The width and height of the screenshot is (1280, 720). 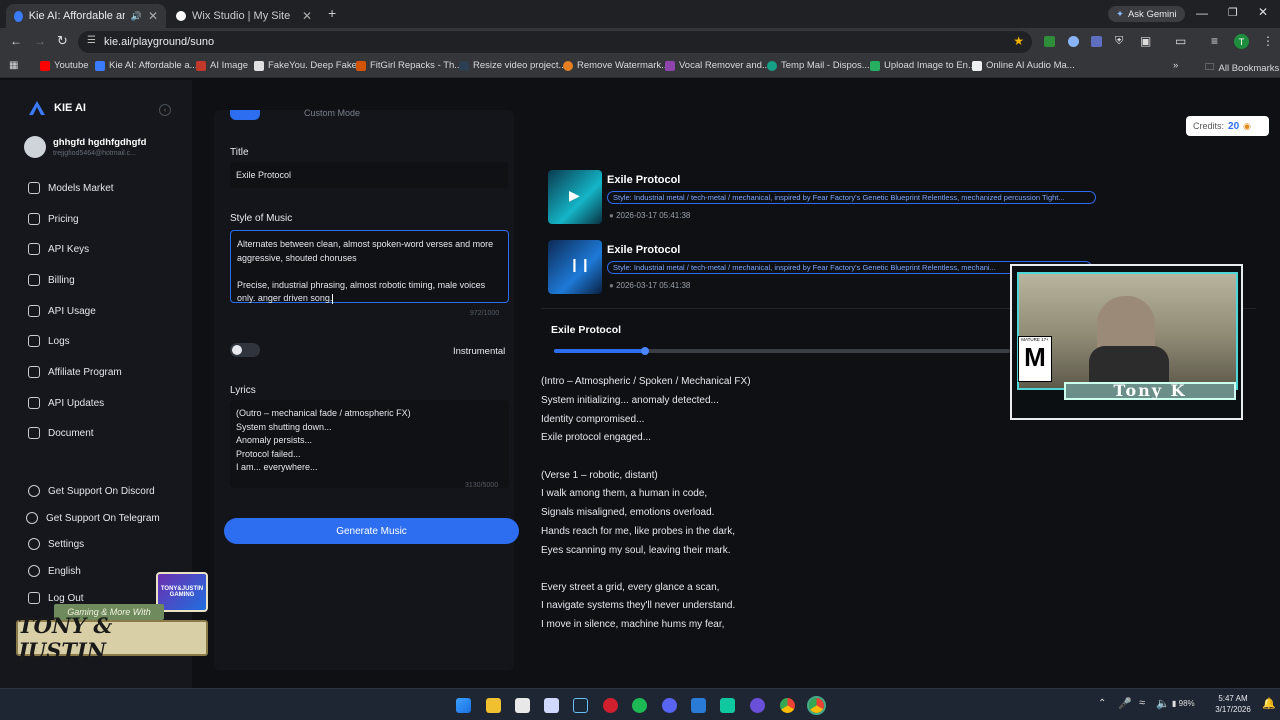 What do you see at coordinates (1073, 41) in the screenshot?
I see `extension-blue-icon` at bounding box center [1073, 41].